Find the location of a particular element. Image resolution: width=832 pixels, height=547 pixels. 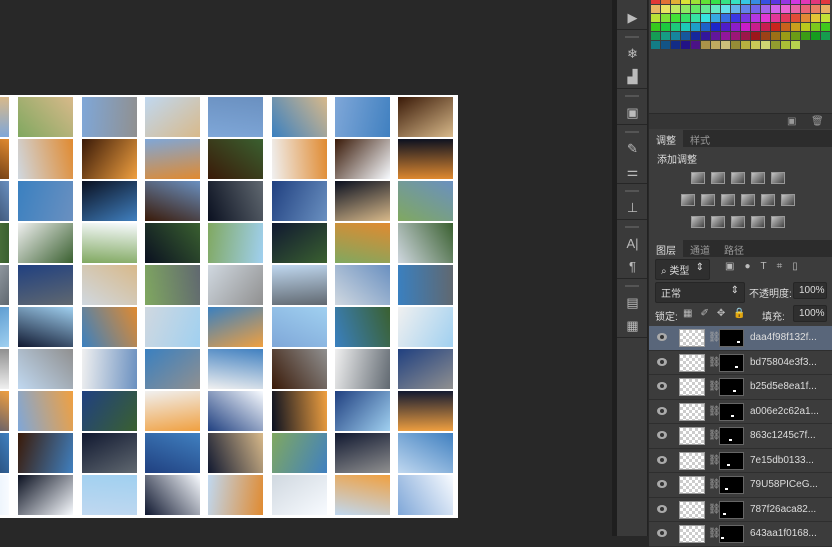

layer-filter-select: ⌕ 类型 ⇕ is located at coordinates (682, 269).